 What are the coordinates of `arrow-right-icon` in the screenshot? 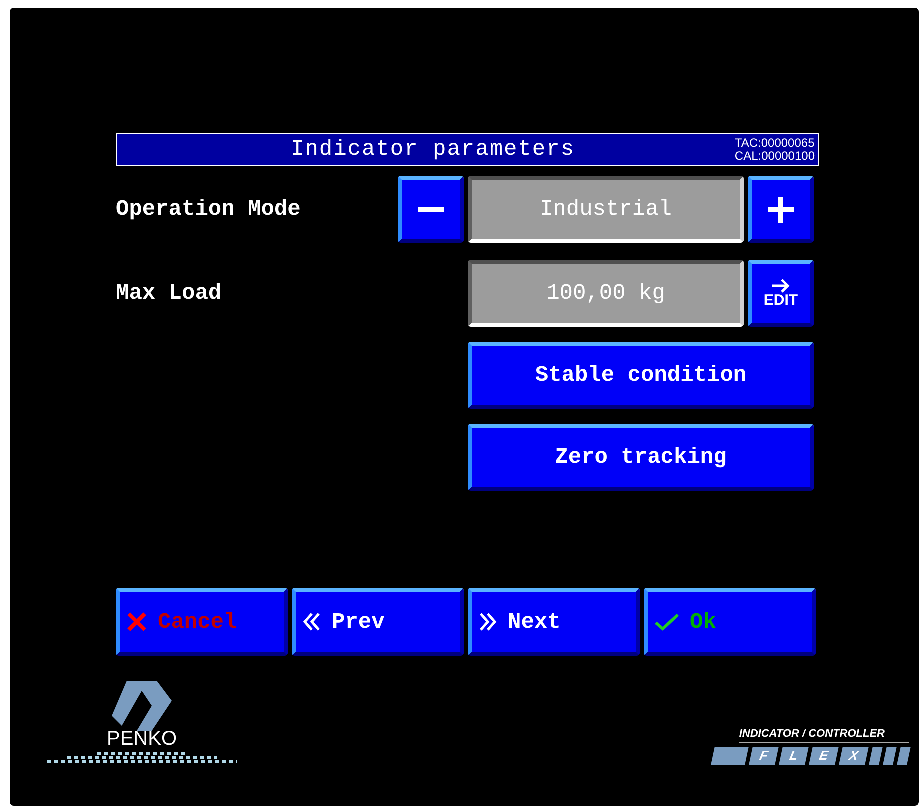 It's located at (781, 285).